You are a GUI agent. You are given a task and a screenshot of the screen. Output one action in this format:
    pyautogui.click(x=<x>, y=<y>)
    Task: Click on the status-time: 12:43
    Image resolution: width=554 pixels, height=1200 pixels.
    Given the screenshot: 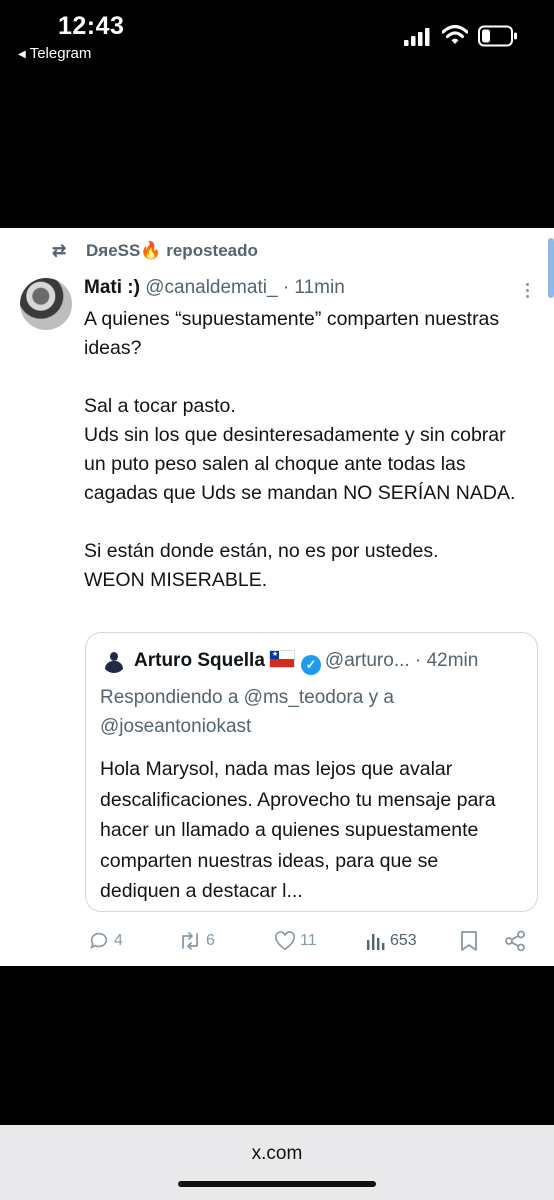 What is the action you would take?
    pyautogui.click(x=91, y=26)
    